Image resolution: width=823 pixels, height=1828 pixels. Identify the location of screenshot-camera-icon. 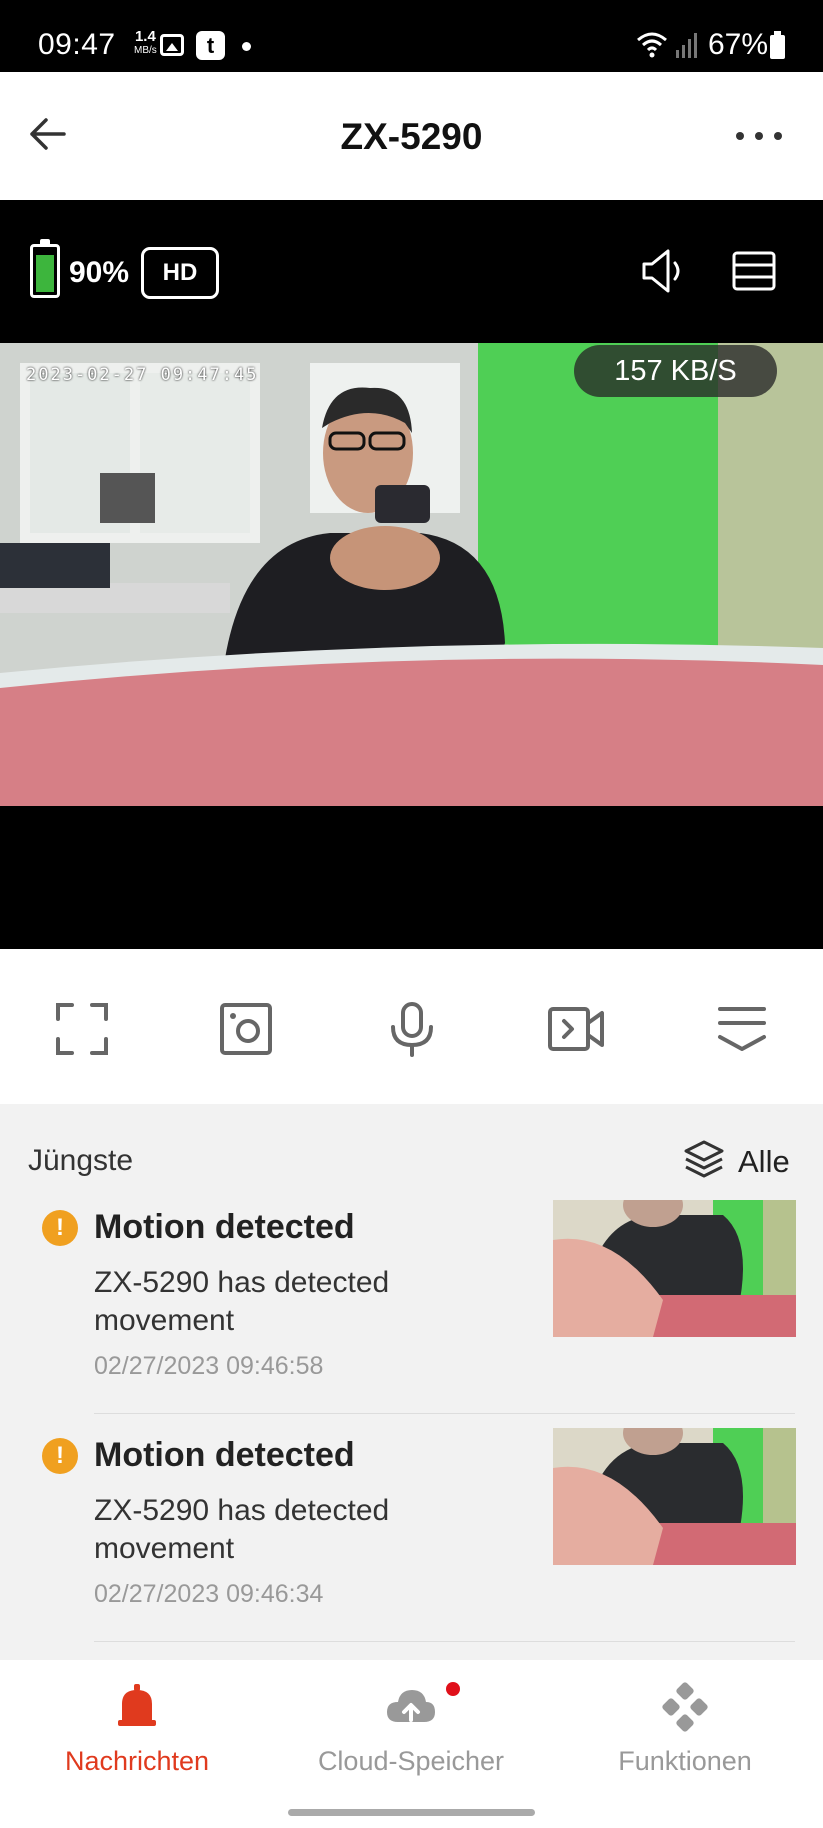
(246, 1029).